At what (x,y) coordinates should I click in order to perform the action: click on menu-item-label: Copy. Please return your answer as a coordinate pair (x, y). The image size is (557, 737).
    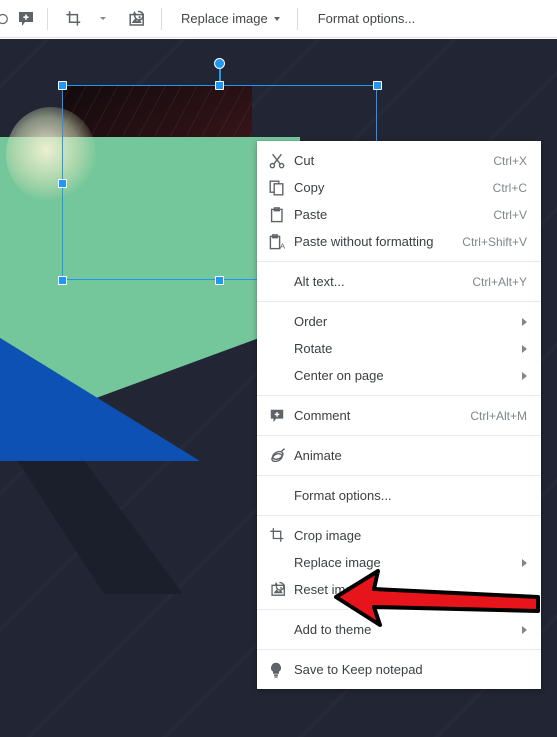
    Looking at the image, I should click on (309, 187).